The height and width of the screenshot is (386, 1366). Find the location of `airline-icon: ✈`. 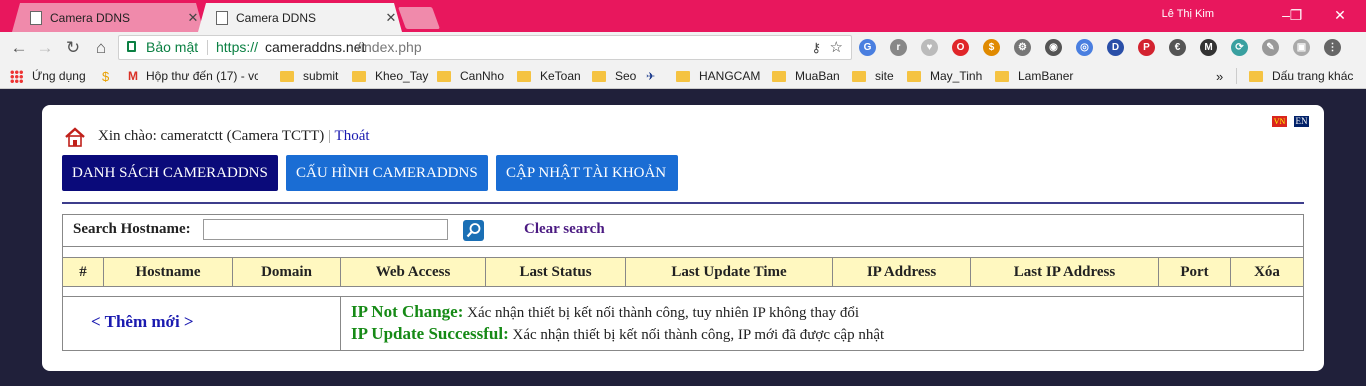

airline-icon: ✈ is located at coordinates (651, 76).